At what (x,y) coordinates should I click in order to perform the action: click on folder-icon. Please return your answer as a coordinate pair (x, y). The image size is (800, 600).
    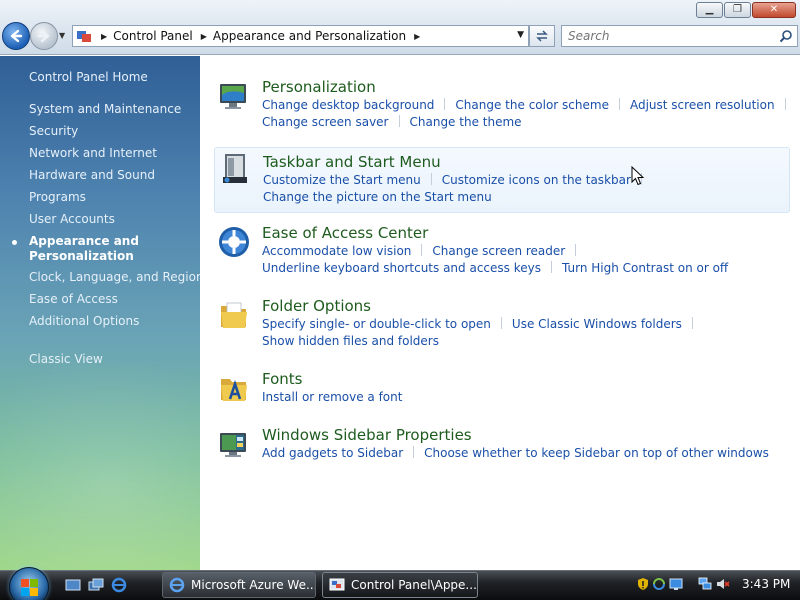
    Looking at the image, I should click on (234, 315).